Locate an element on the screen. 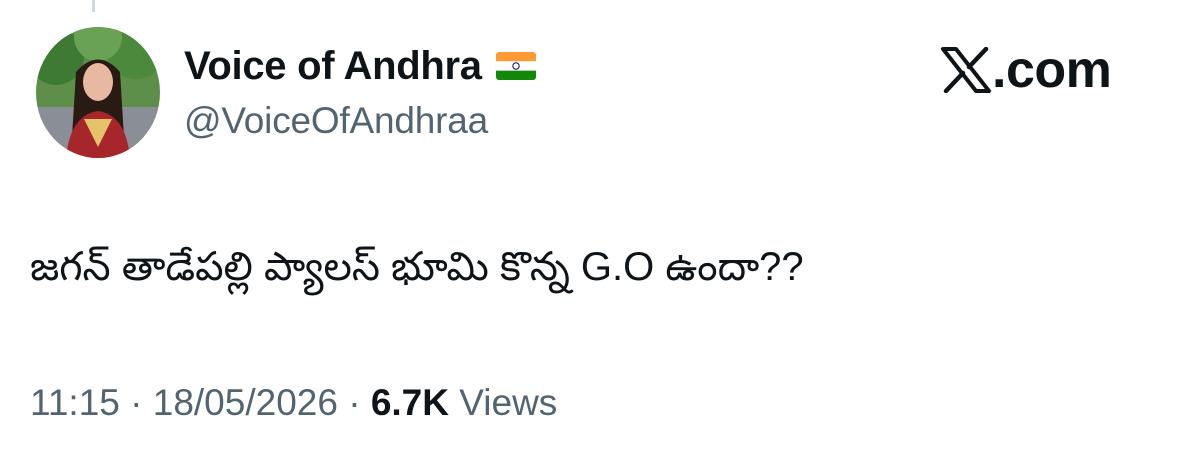 This screenshot has height=457, width=1179. author-display-name: Voice of Andhra is located at coordinates (333, 66).